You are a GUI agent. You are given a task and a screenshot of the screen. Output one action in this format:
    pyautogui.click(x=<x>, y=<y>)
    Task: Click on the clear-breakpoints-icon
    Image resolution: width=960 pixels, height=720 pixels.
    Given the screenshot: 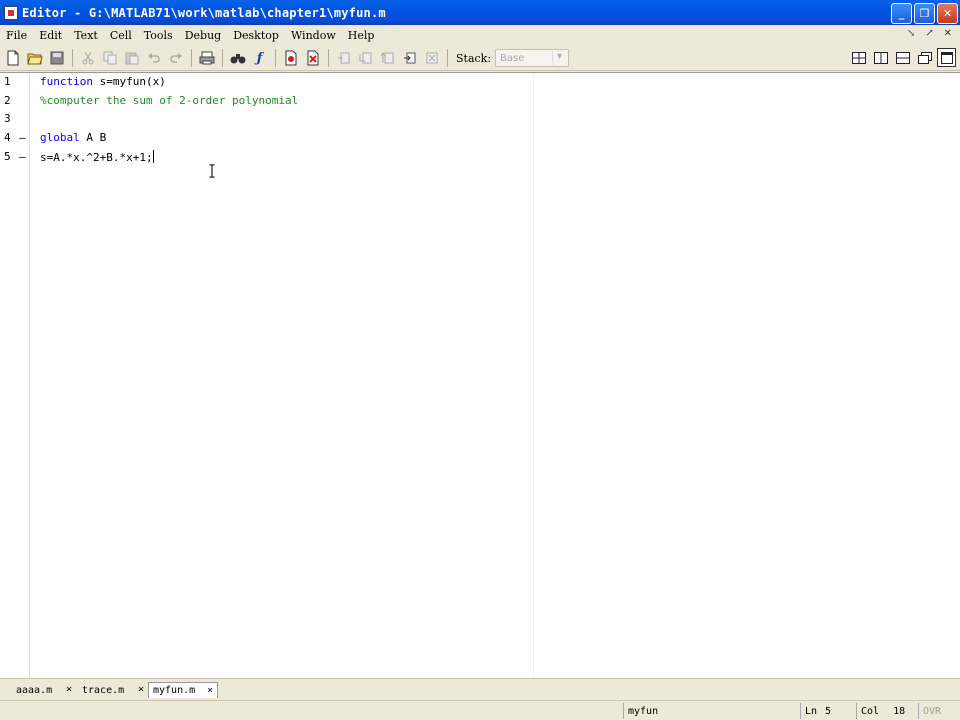 What is the action you would take?
    pyautogui.click(x=312, y=58)
    